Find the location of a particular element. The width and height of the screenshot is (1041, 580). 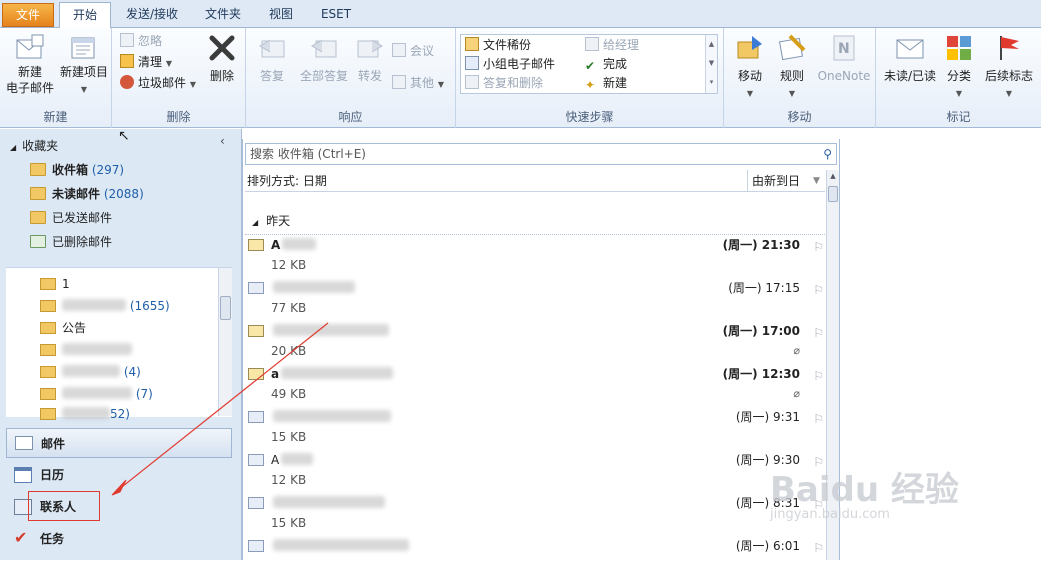

mail-row: (周一) 6:01 ⚐ is located at coordinates (536, 558).